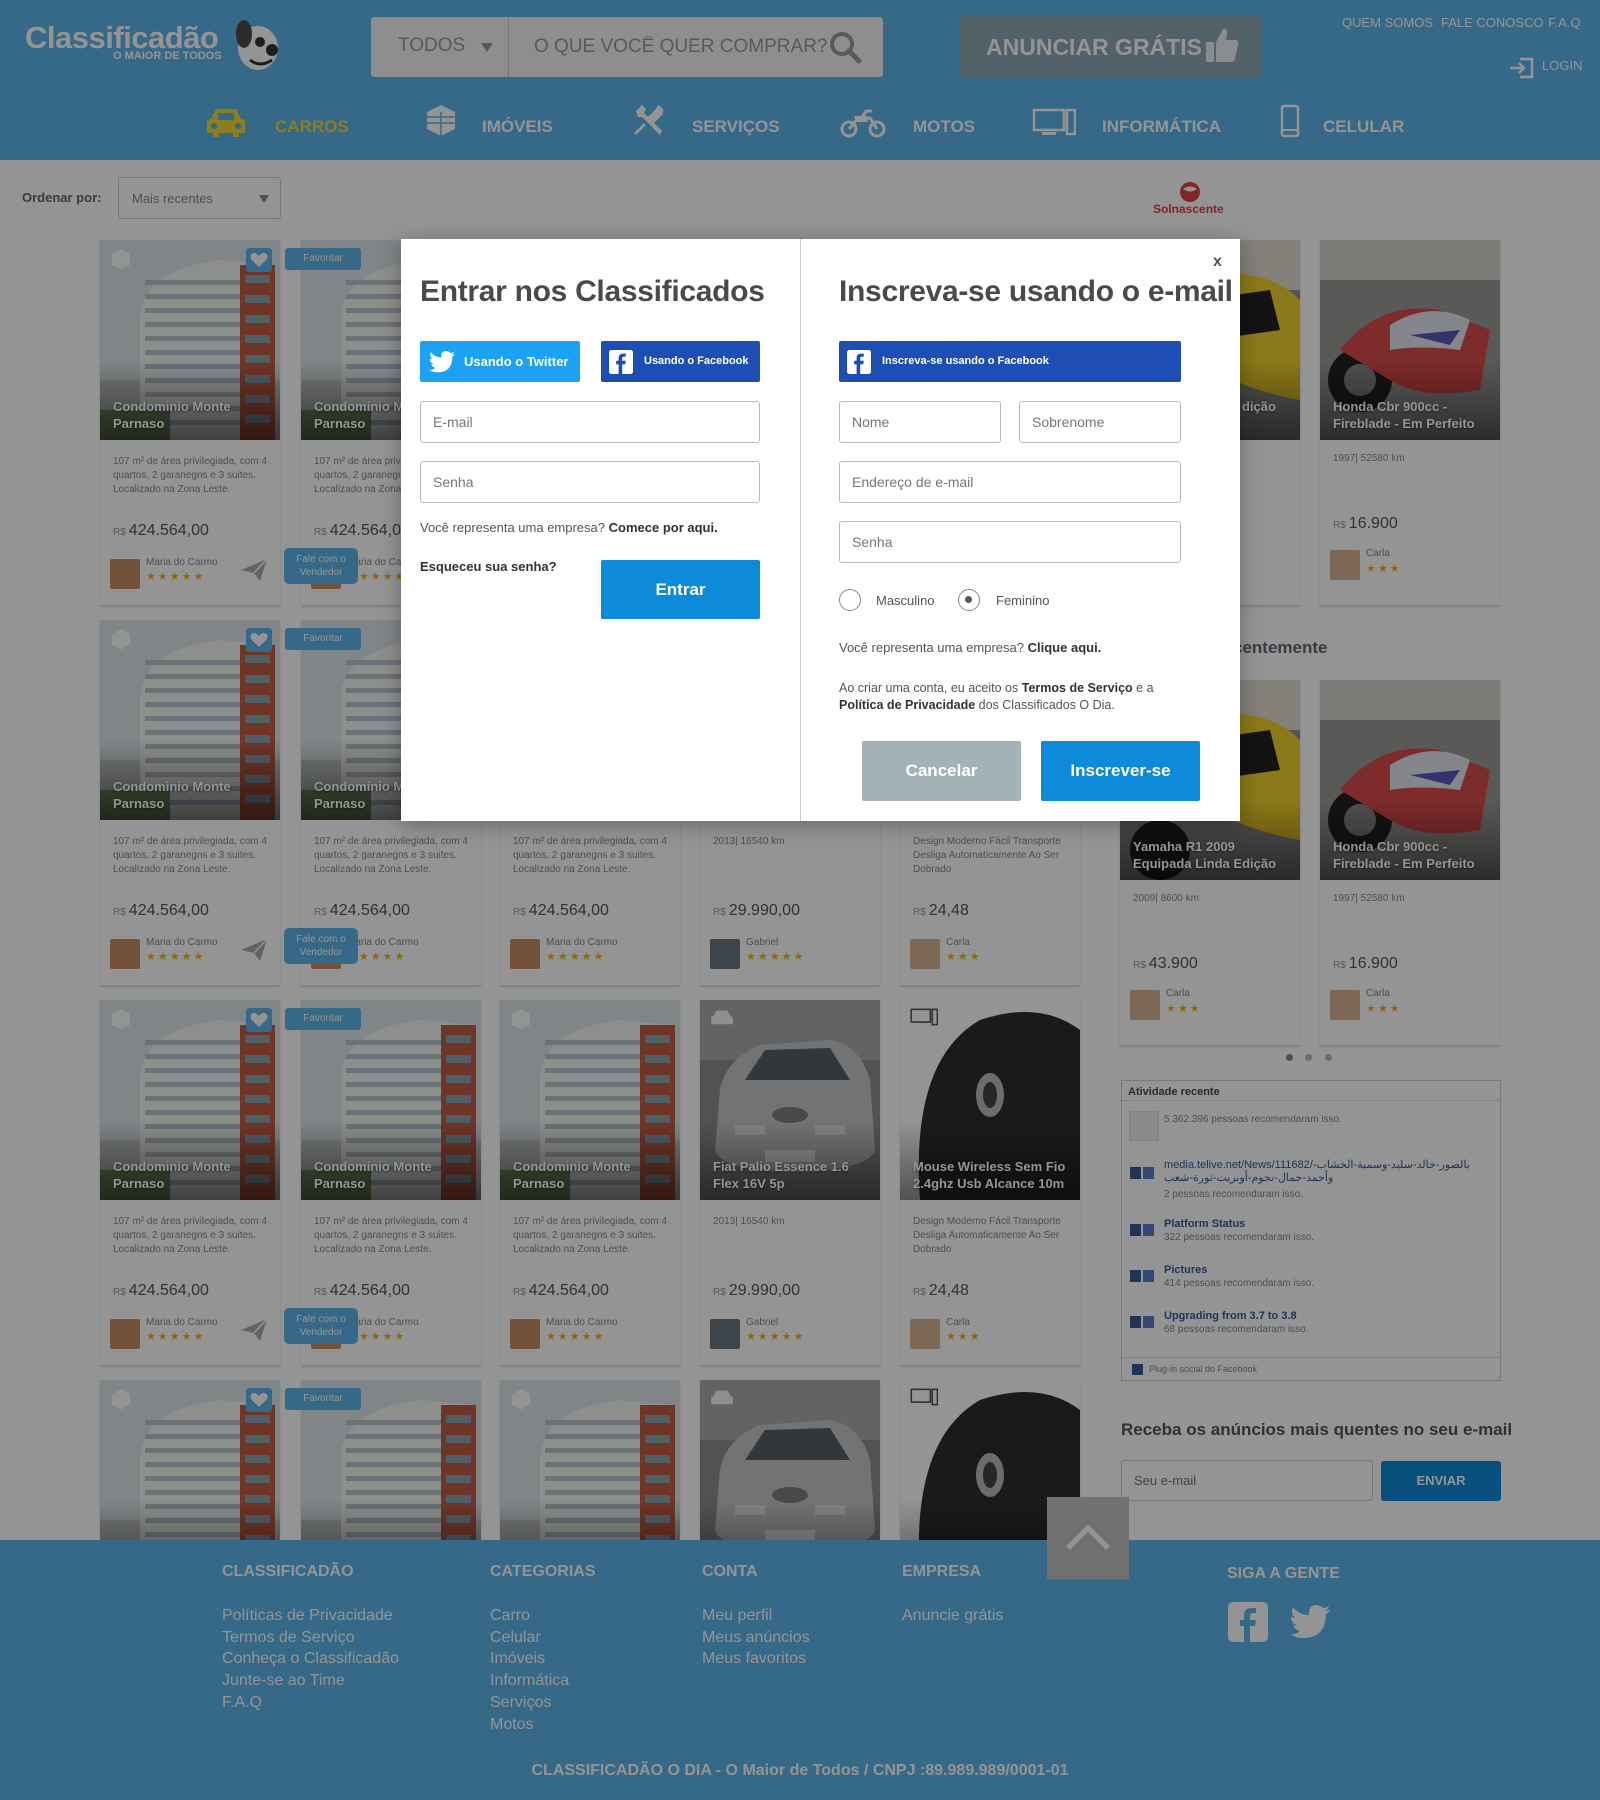 The image size is (1600, 1800). Describe the element at coordinates (1010, 542) in the screenshot. I see `signup-password-input` at that location.